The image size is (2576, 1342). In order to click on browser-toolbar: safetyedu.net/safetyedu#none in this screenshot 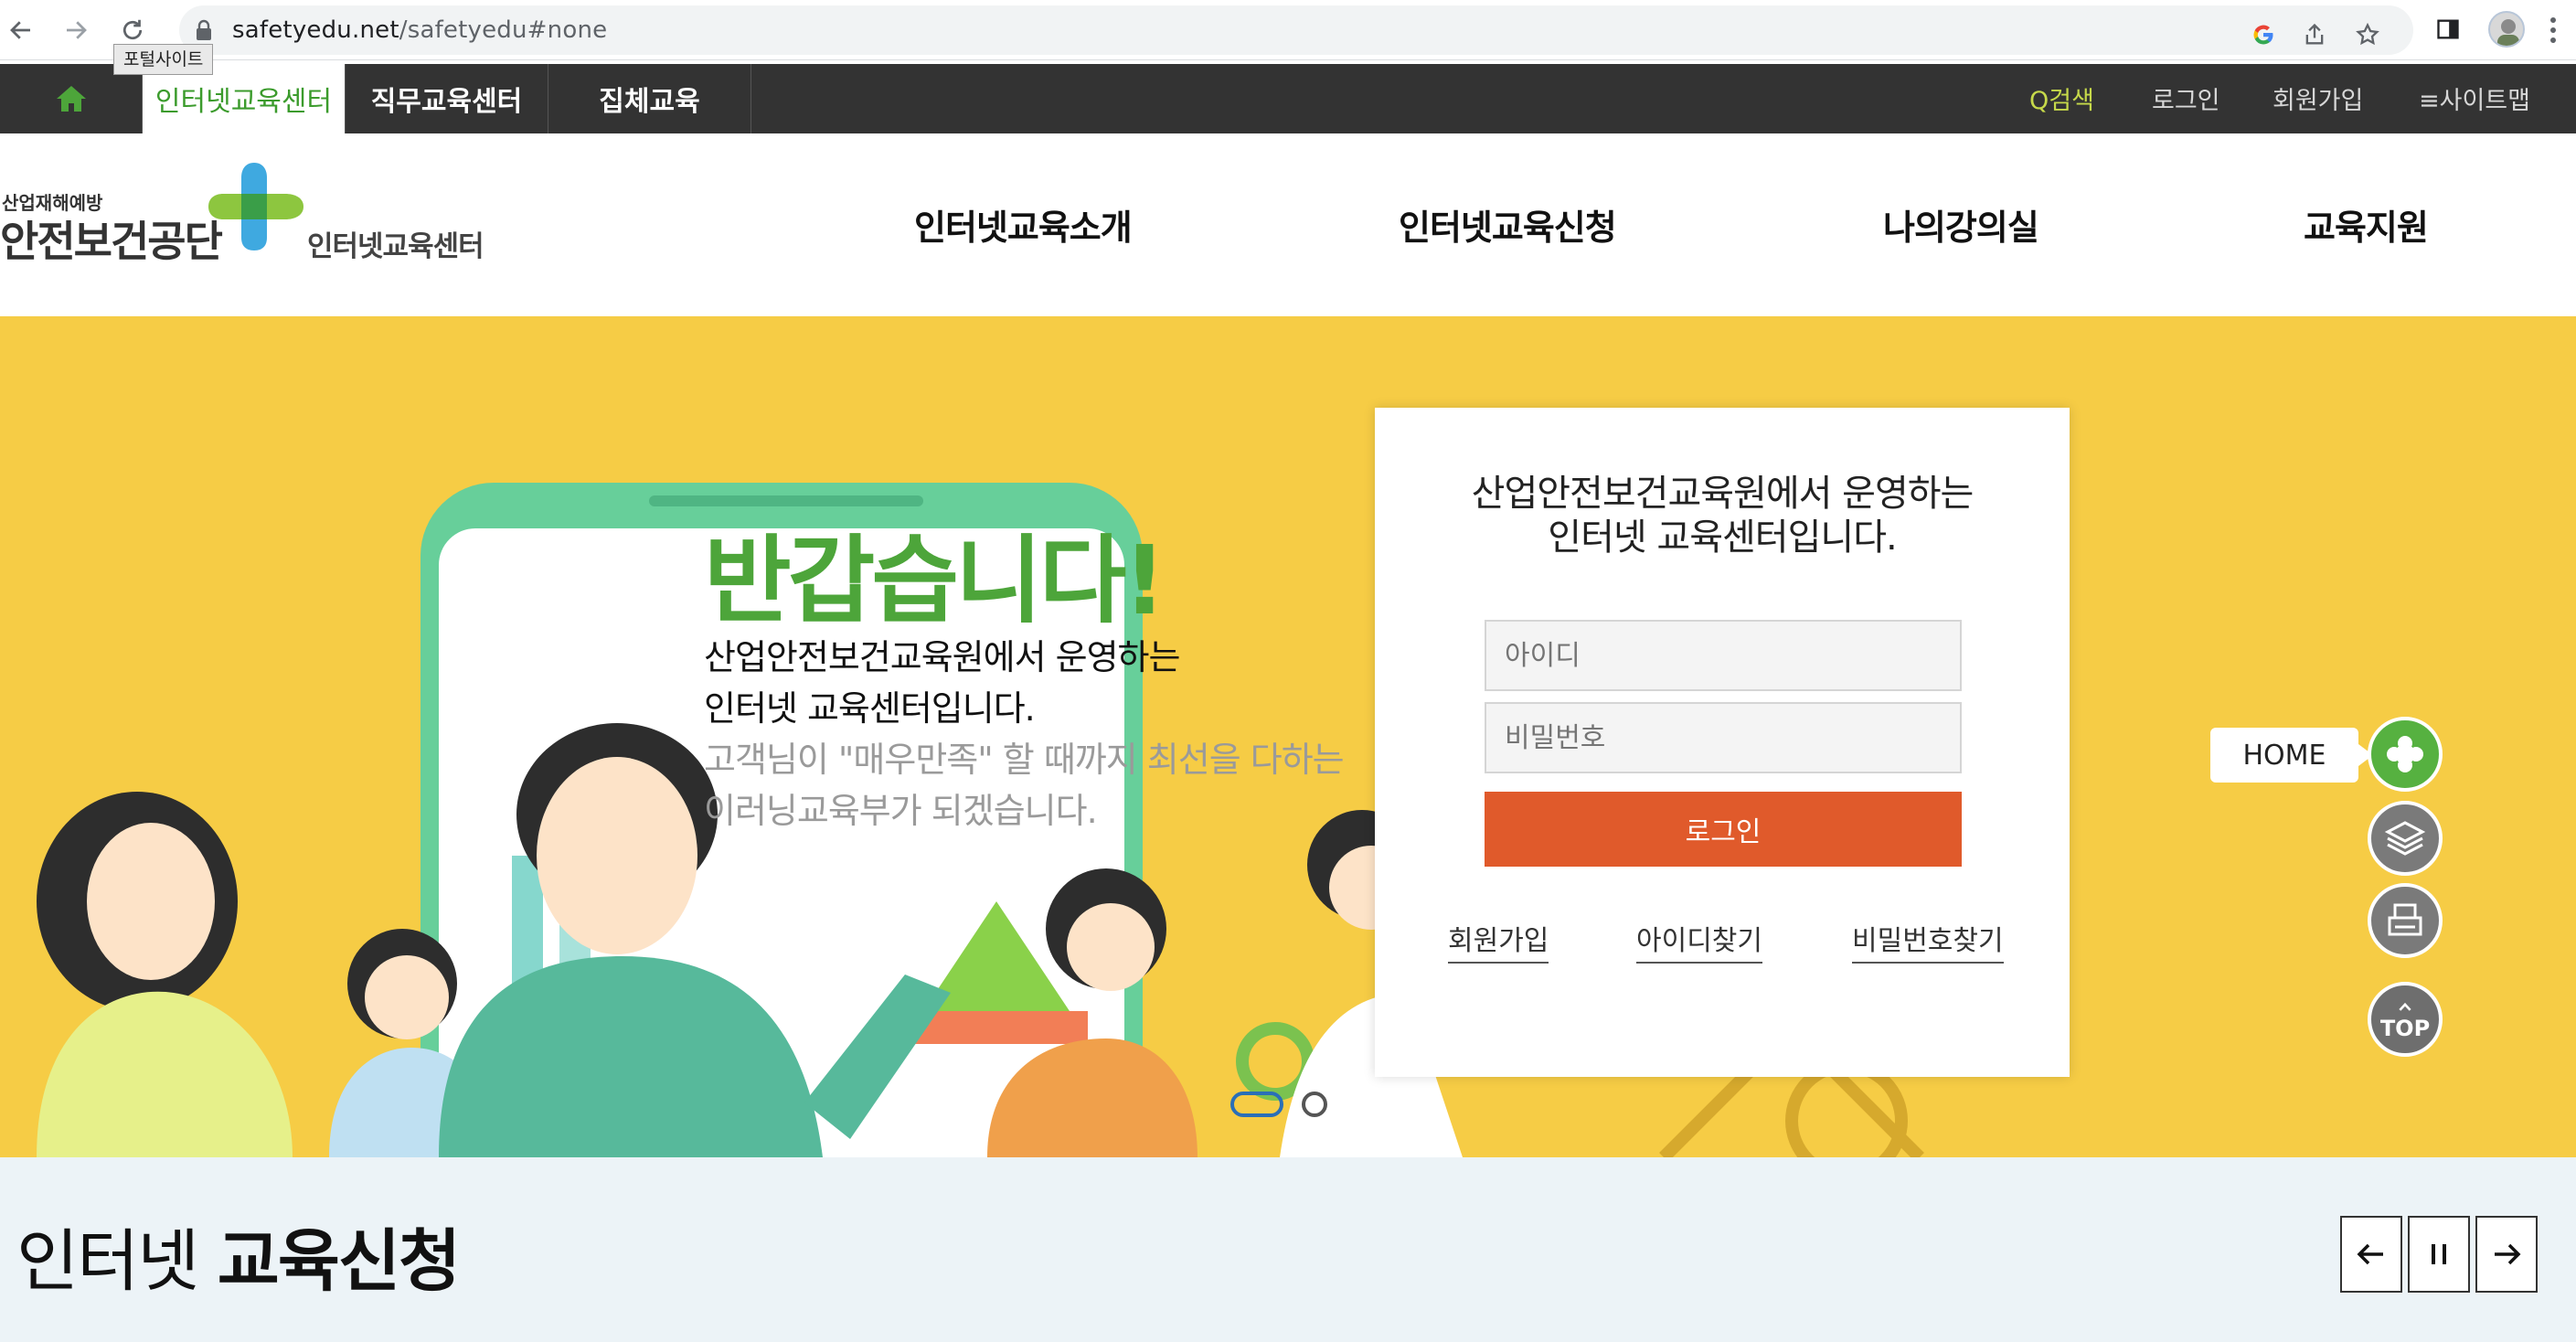, I will do `click(1288, 30)`.